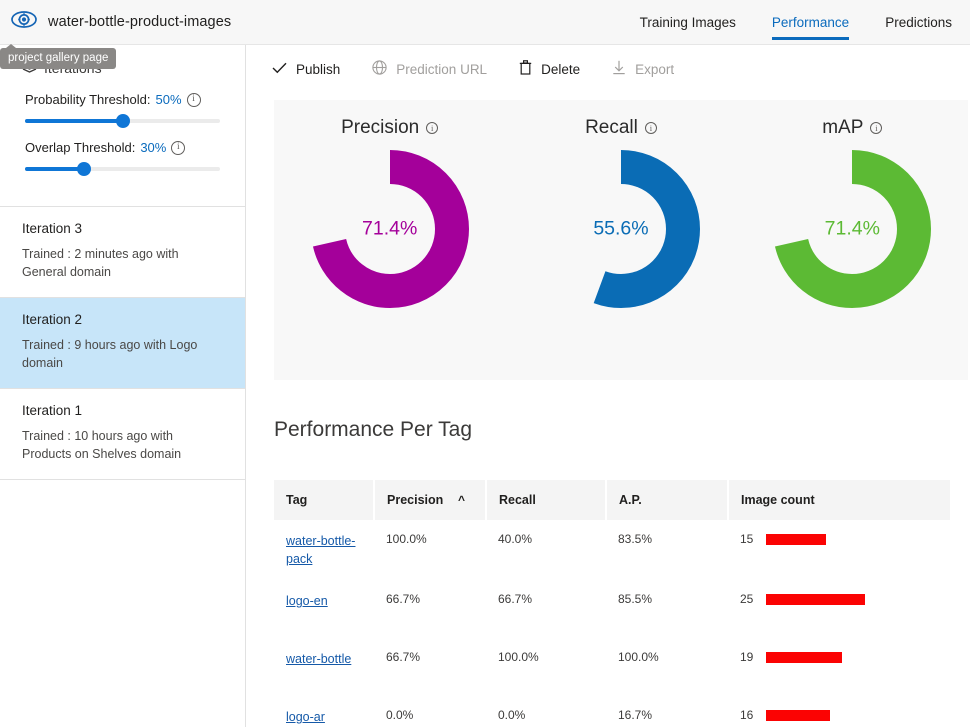 The width and height of the screenshot is (970, 727). Describe the element at coordinates (839, 550) in the screenshot. I see `cell-image-count: 15` at that location.